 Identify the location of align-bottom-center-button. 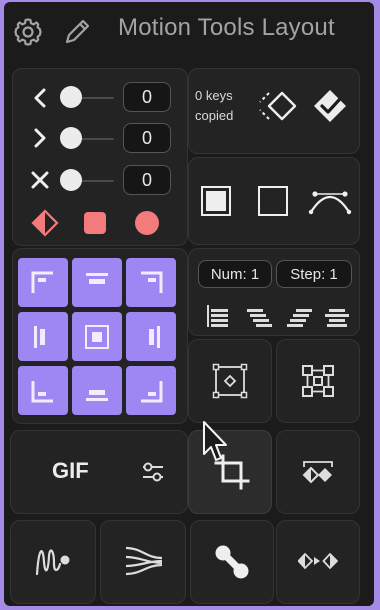
(97, 390).